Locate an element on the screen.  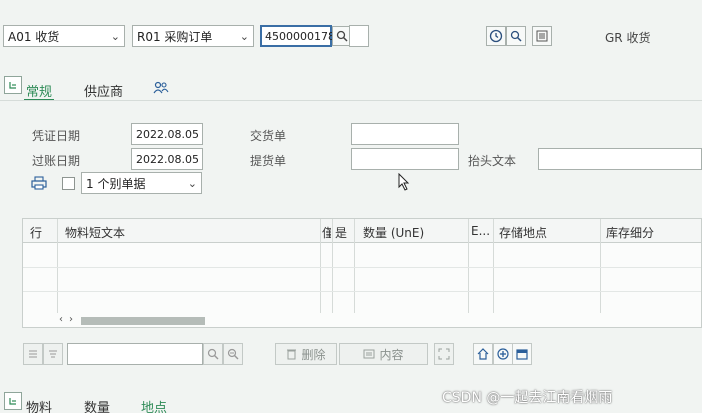
action-select-value: A01 收货 is located at coordinates (34, 36).